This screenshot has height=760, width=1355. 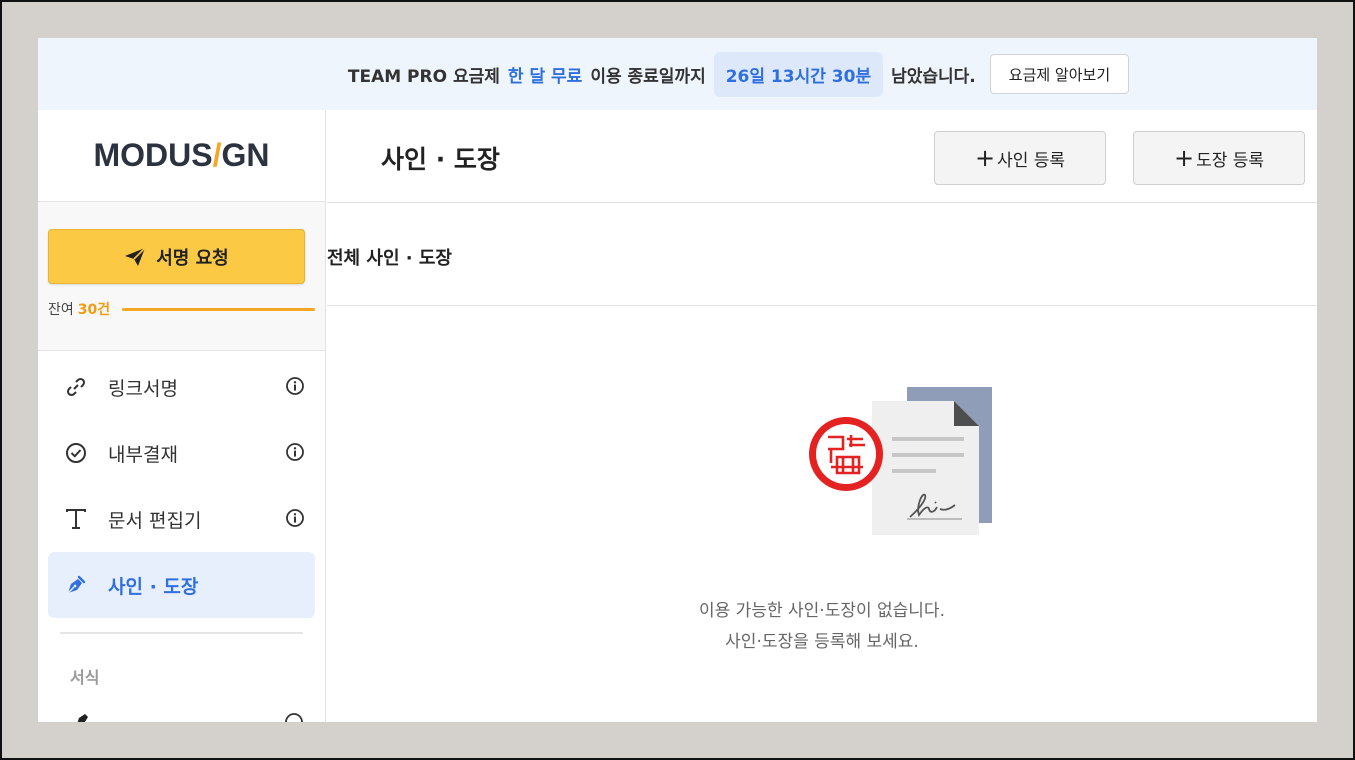 I want to click on check-circle-icon, so click(x=76, y=453).